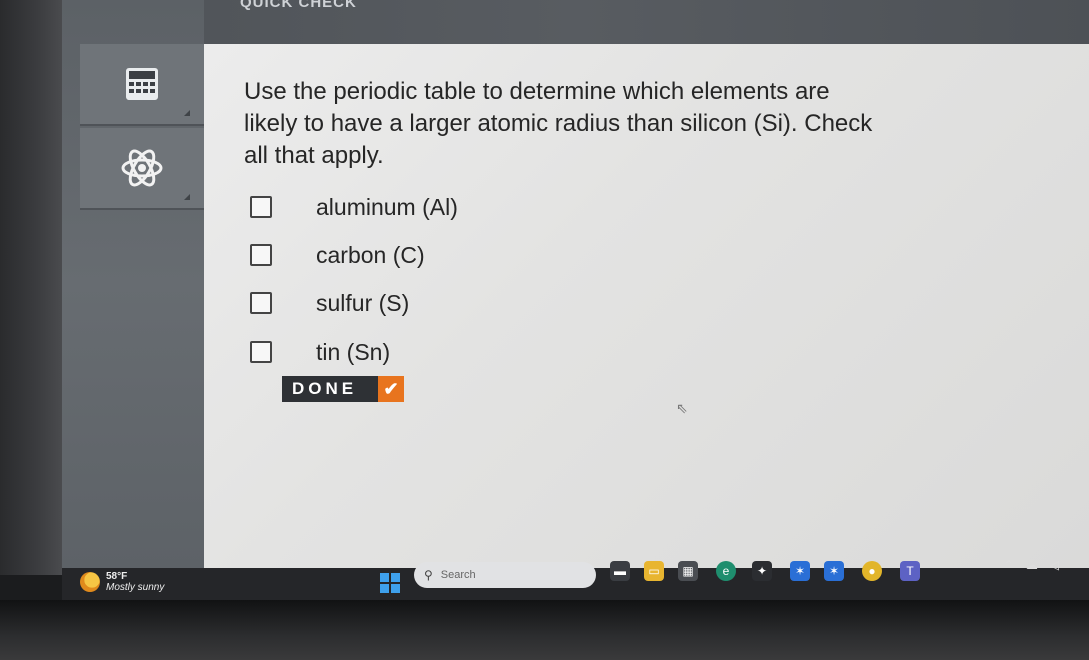 The image size is (1089, 660). I want to click on checkmark-icon: ✔, so click(391, 389).